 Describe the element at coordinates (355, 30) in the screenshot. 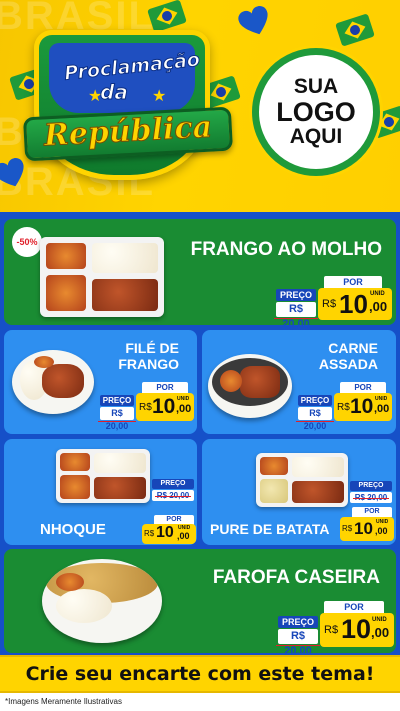

I see `brazil-flag-icon` at that location.